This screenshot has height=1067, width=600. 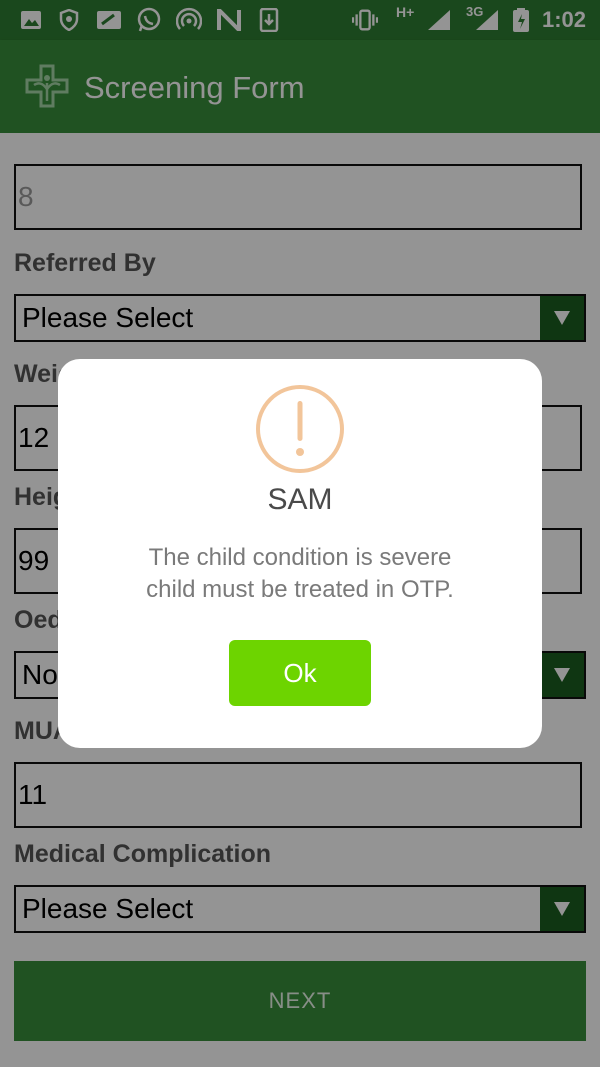 I want to click on dialog-title: SAM, so click(x=300, y=499).